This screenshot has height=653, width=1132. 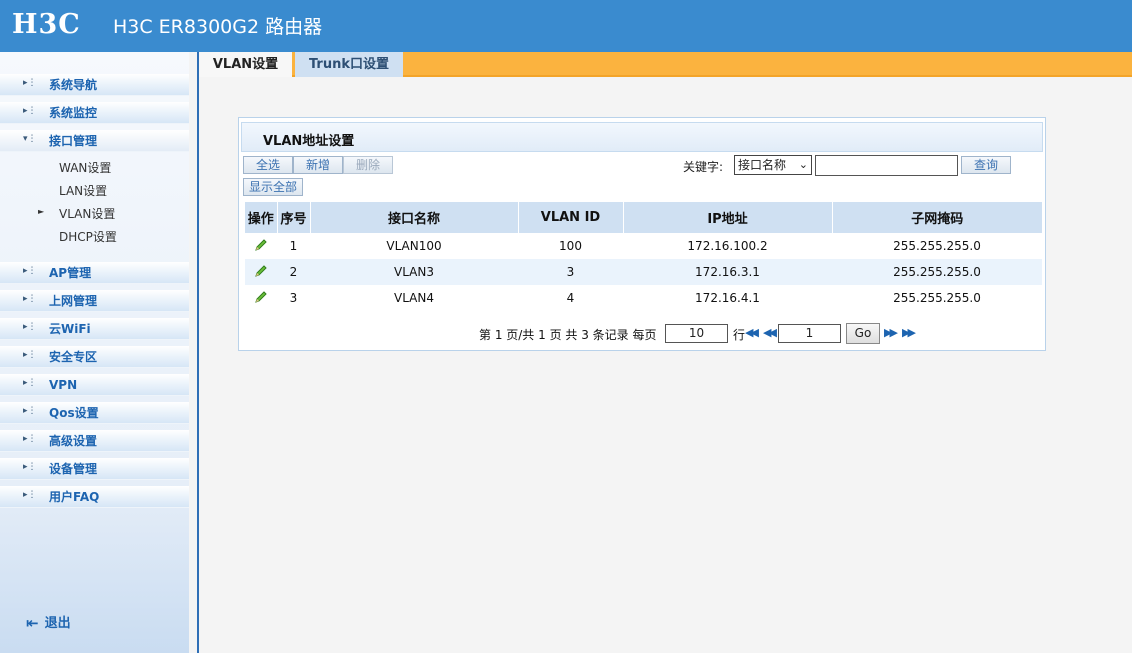 What do you see at coordinates (696, 333) in the screenshot?
I see `per-page-input: 10` at bounding box center [696, 333].